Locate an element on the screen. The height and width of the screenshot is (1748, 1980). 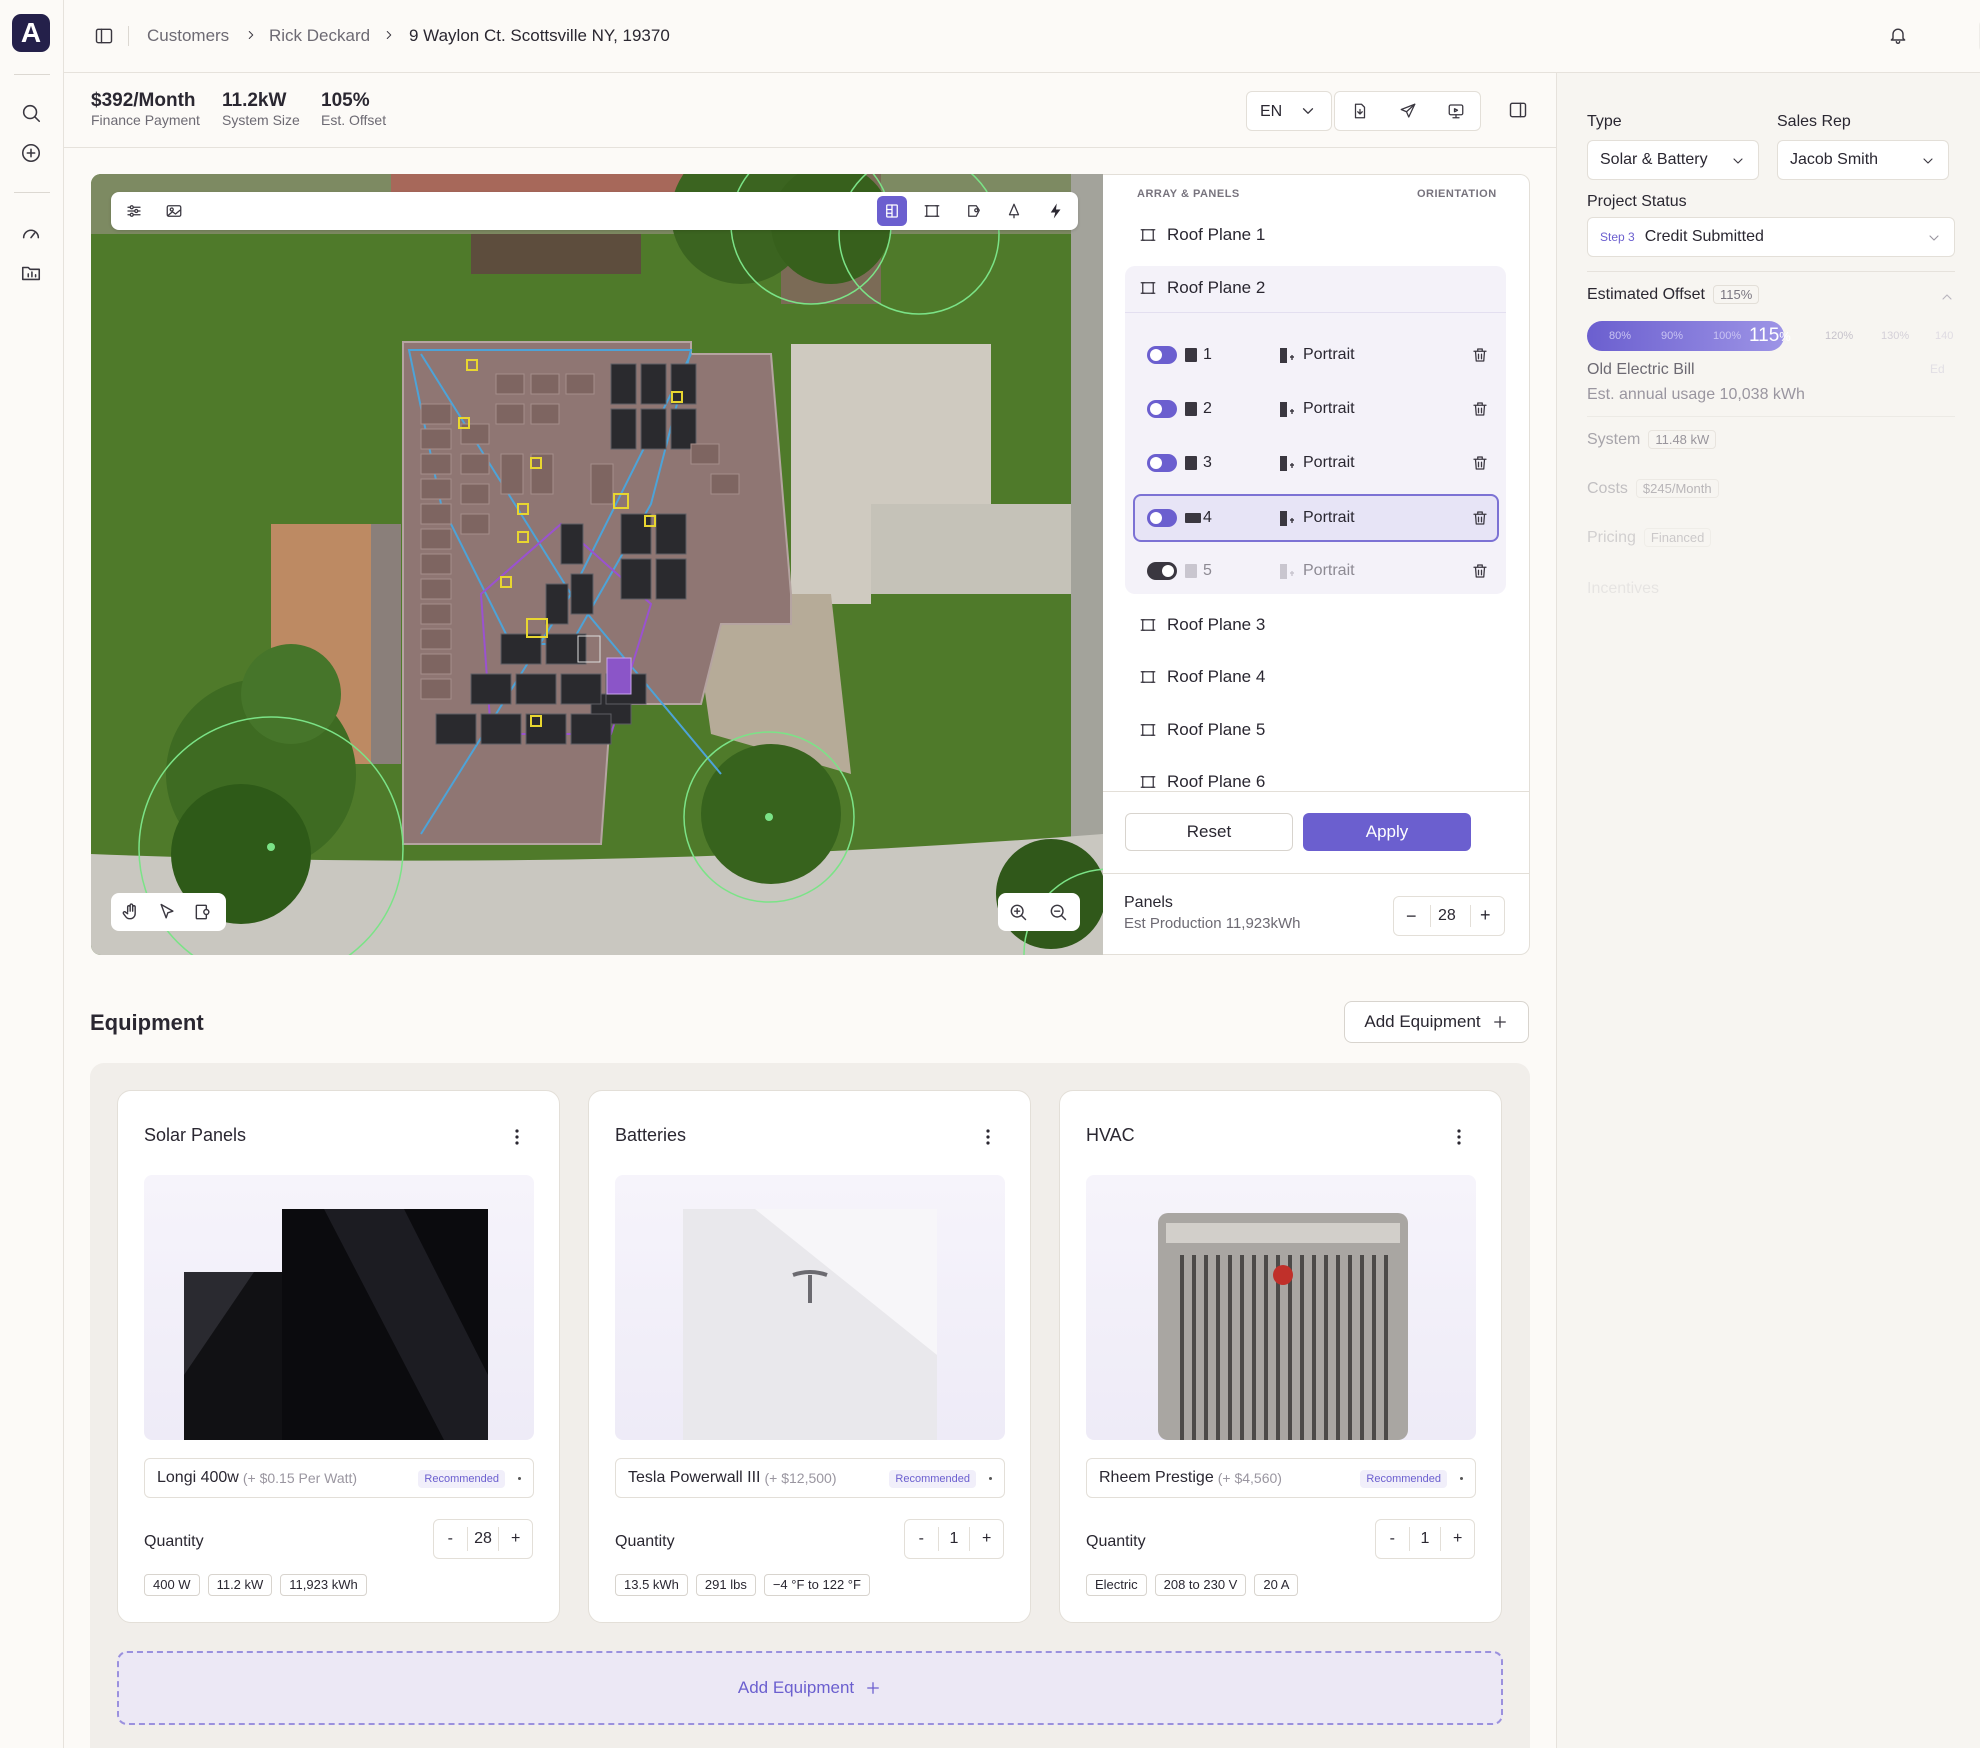
present-screen-icon is located at coordinates (1456, 111).